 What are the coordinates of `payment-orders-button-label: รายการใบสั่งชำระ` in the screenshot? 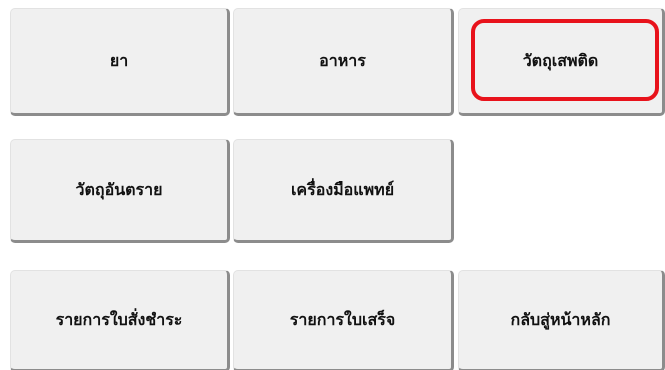 It's located at (119, 319).